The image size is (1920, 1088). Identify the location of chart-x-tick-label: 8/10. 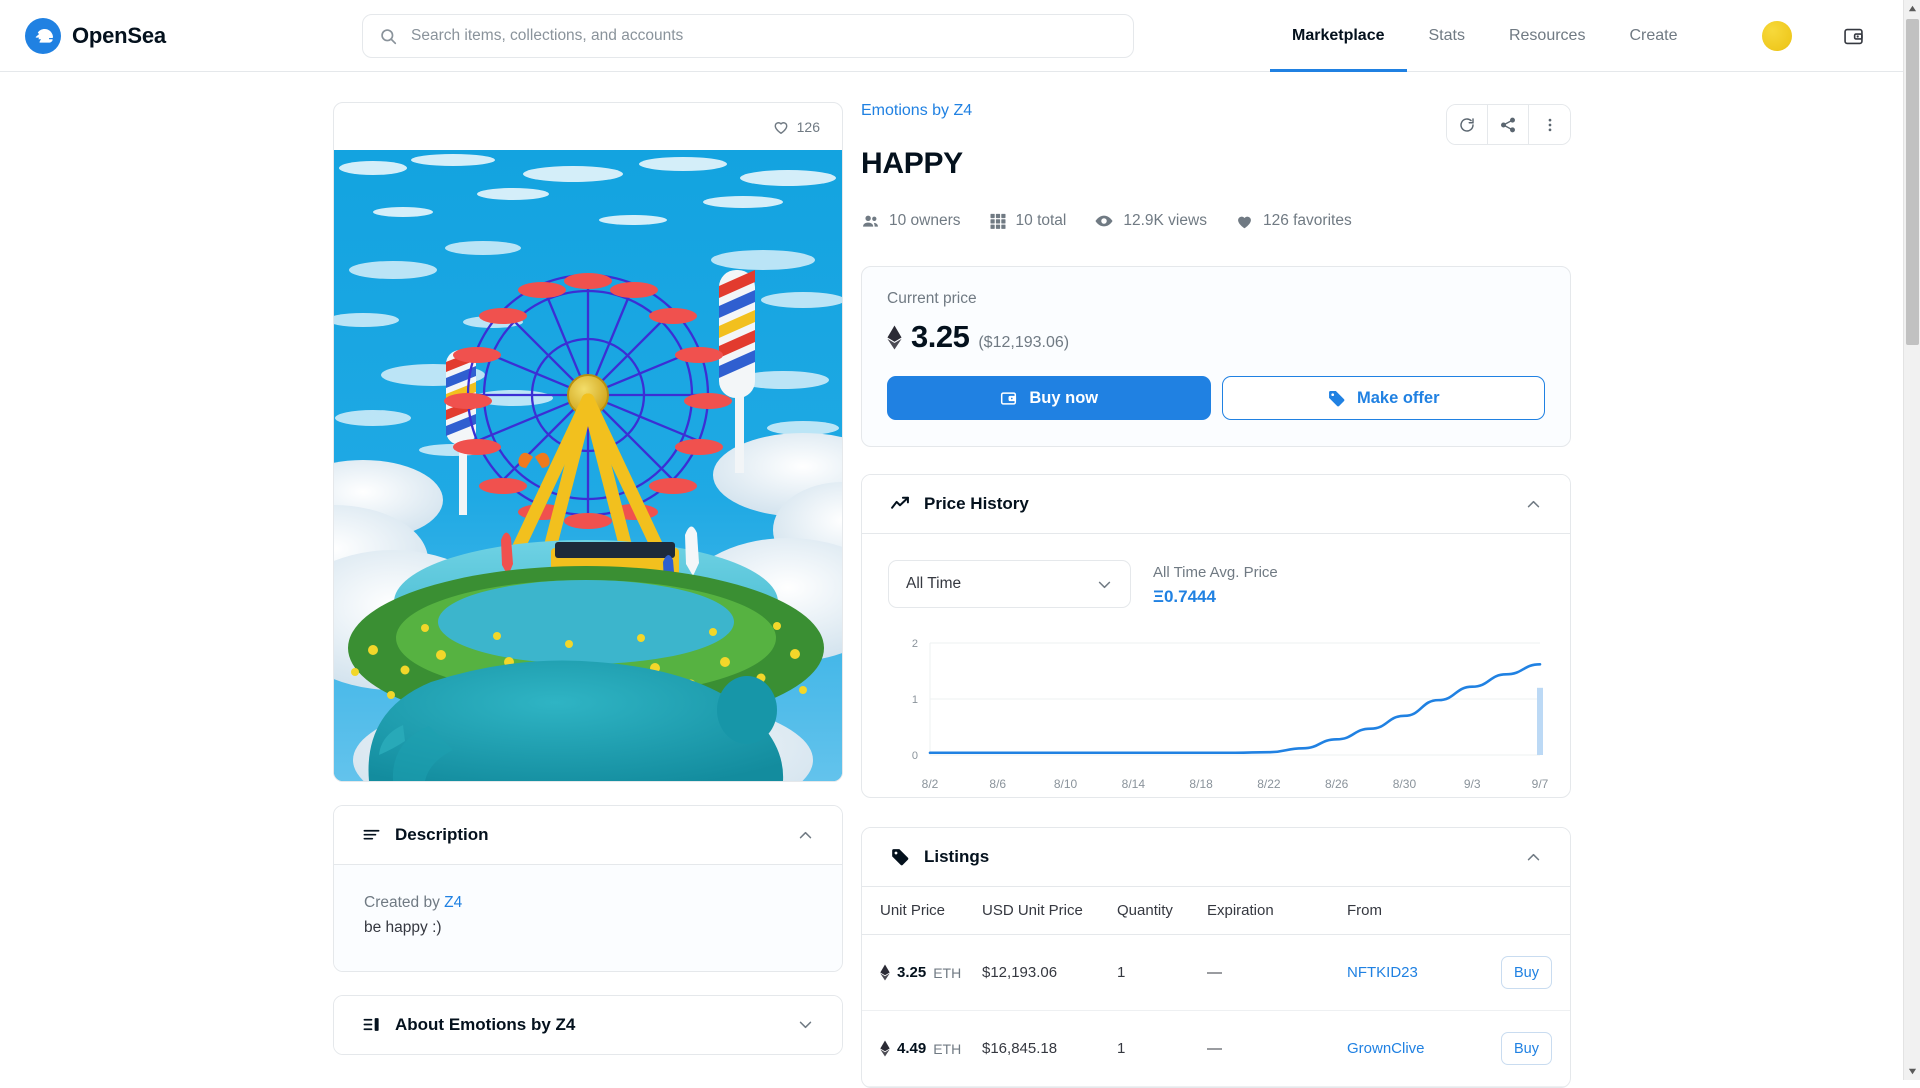
(1065, 784).